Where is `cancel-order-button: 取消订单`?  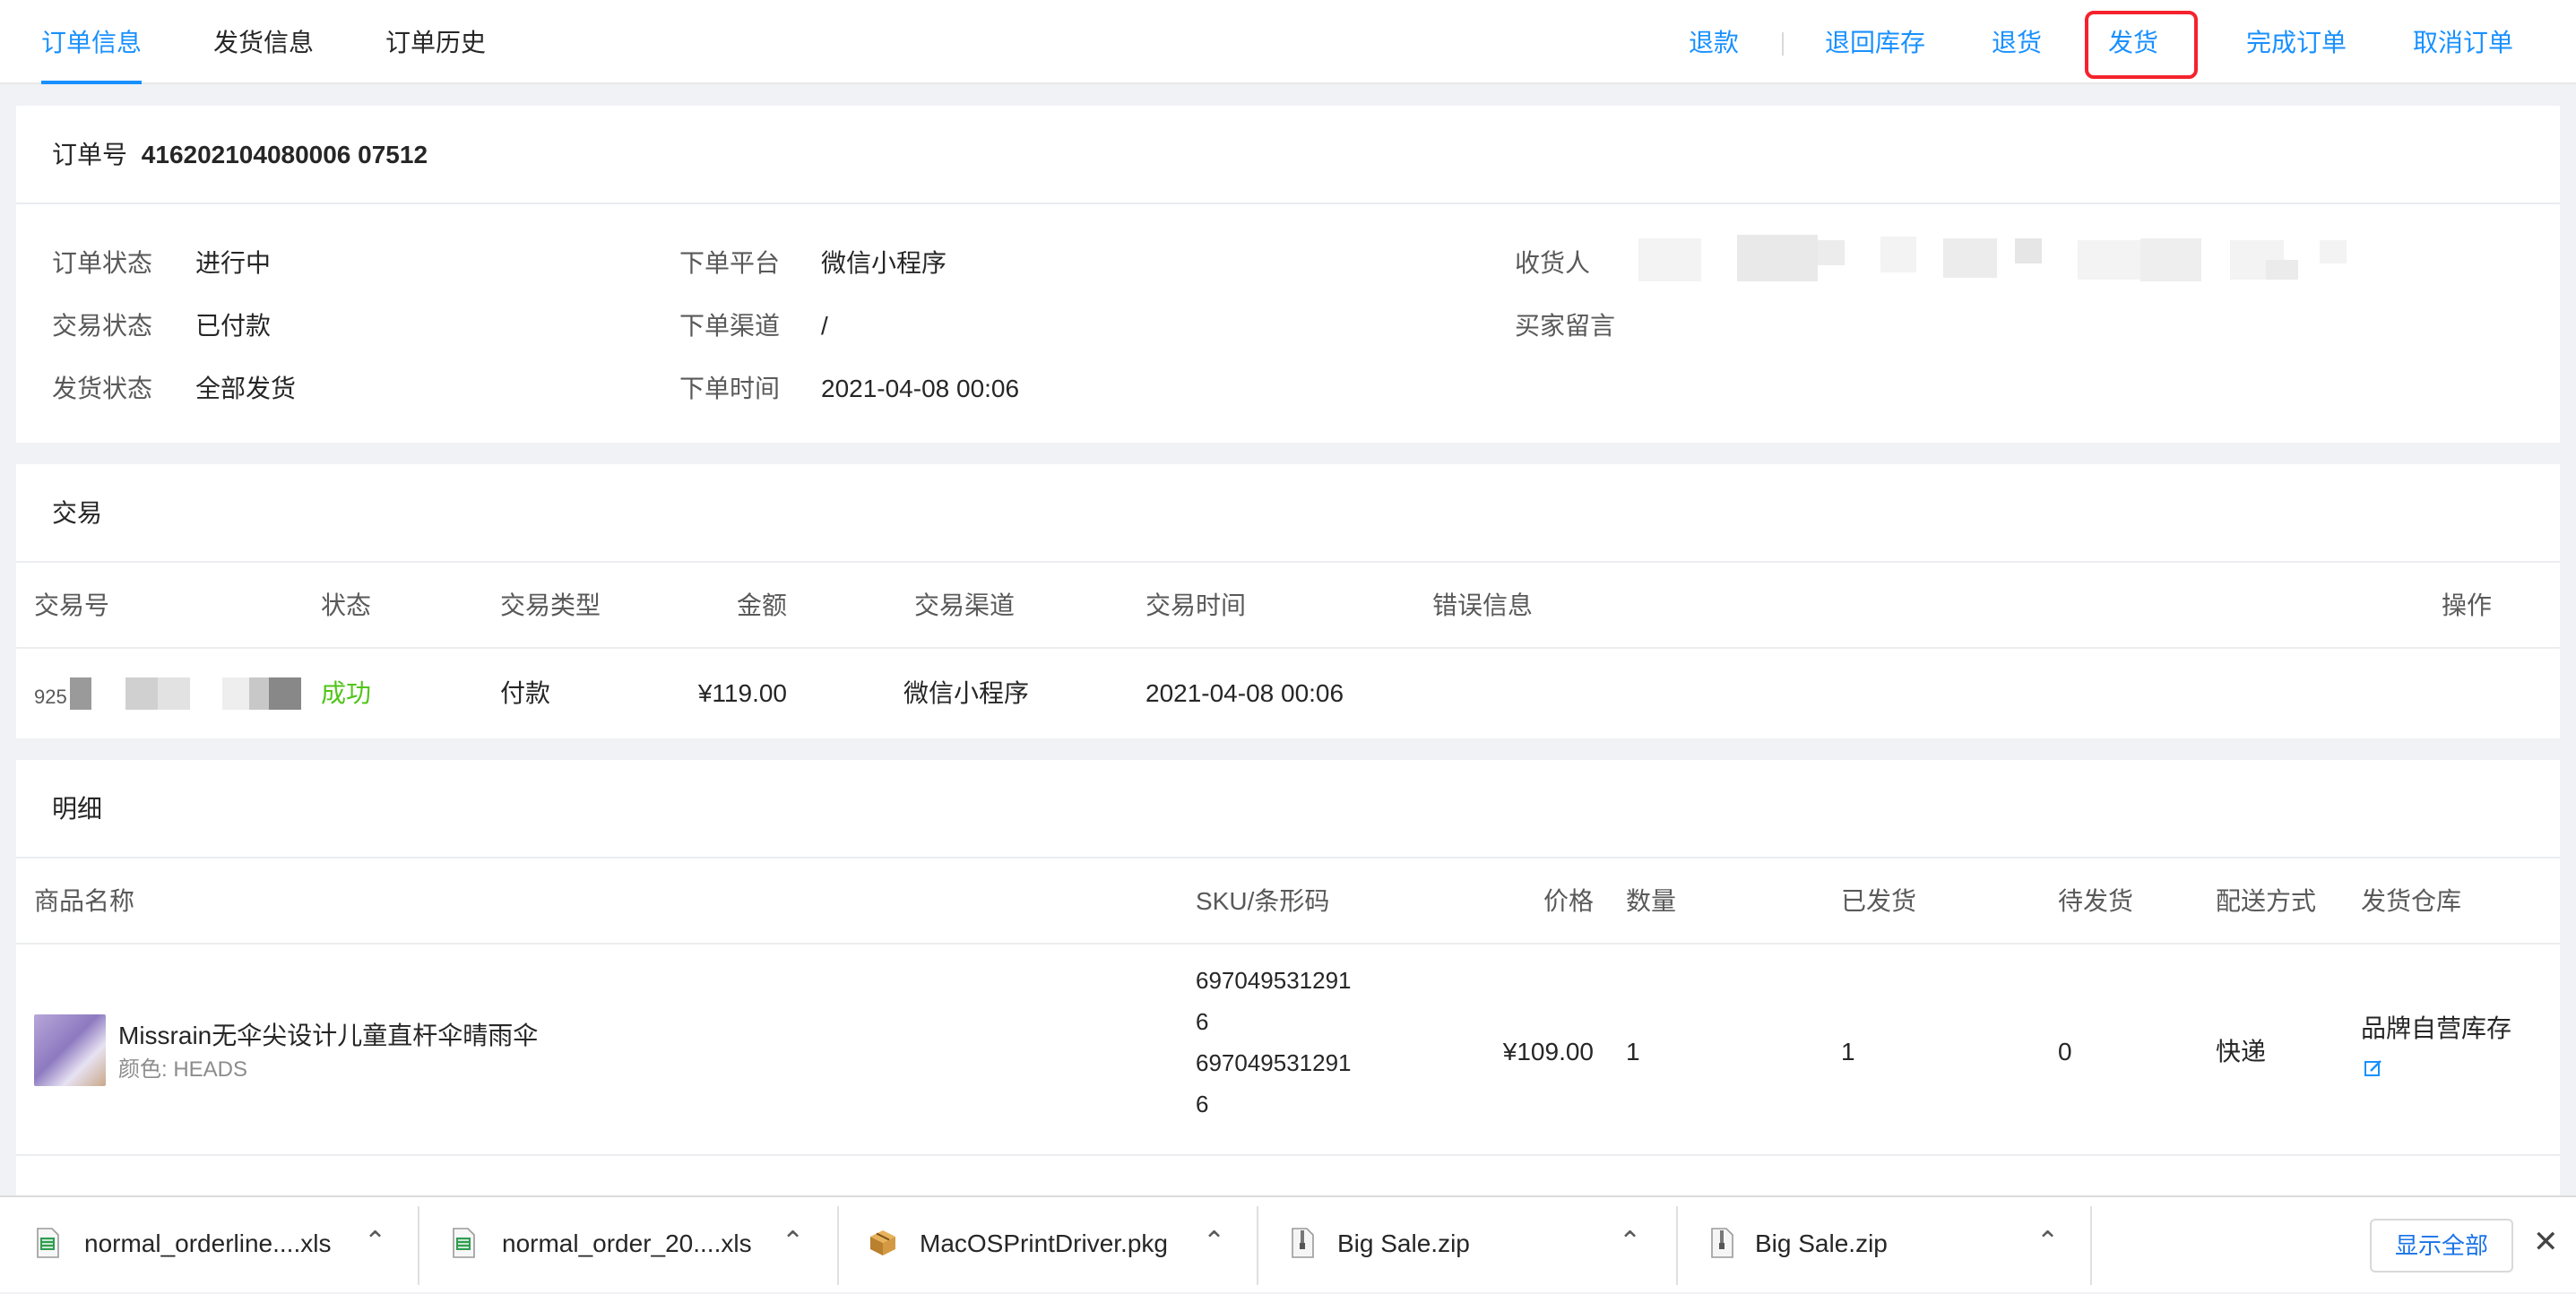
cancel-order-button: 取消订单 is located at coordinates (2463, 43).